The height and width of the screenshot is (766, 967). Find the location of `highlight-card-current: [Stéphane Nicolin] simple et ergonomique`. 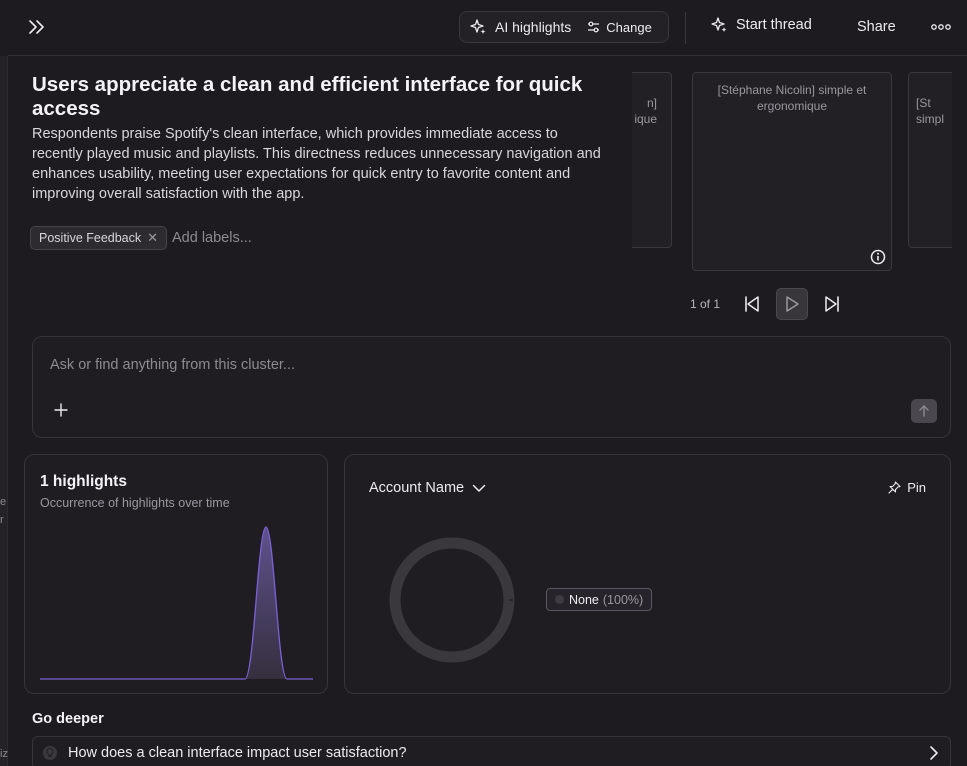

highlight-card-current: [Stéphane Nicolin] simple et ergonomique is located at coordinates (792, 171).